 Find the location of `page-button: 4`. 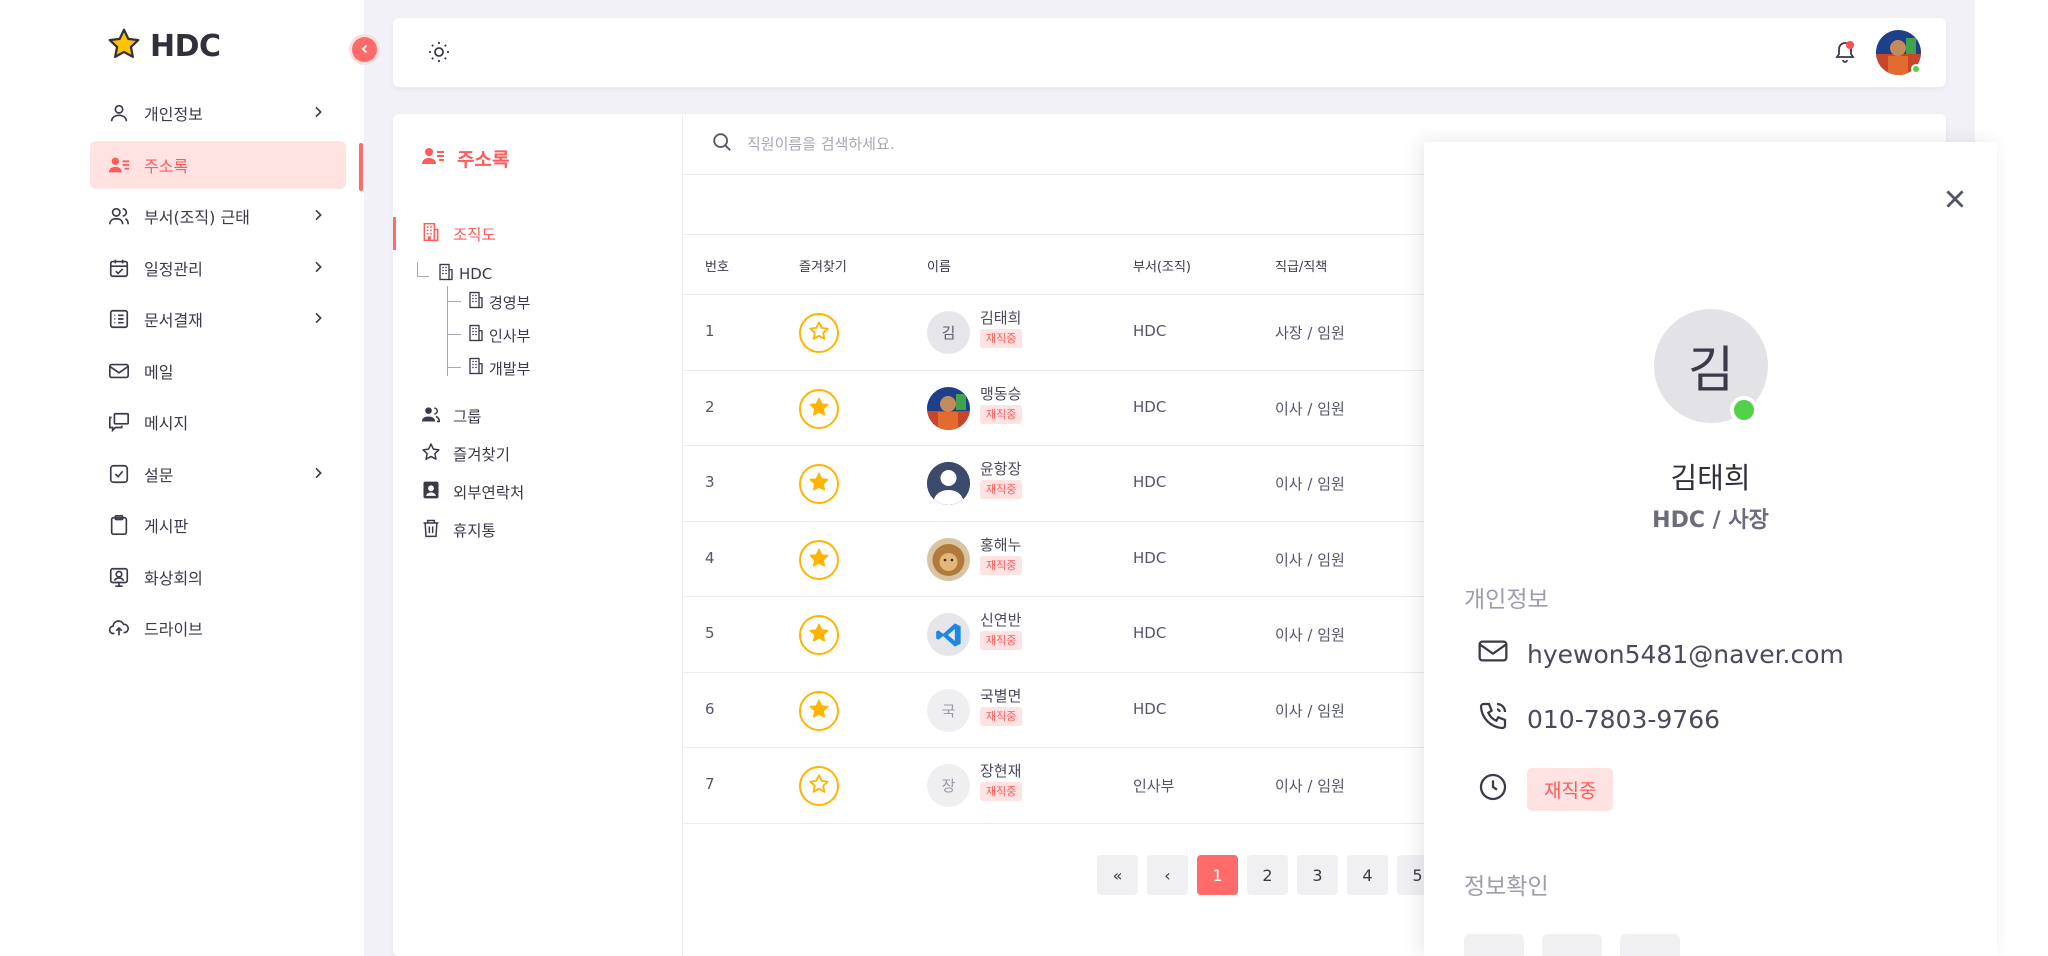

page-button: 4 is located at coordinates (1367, 875).